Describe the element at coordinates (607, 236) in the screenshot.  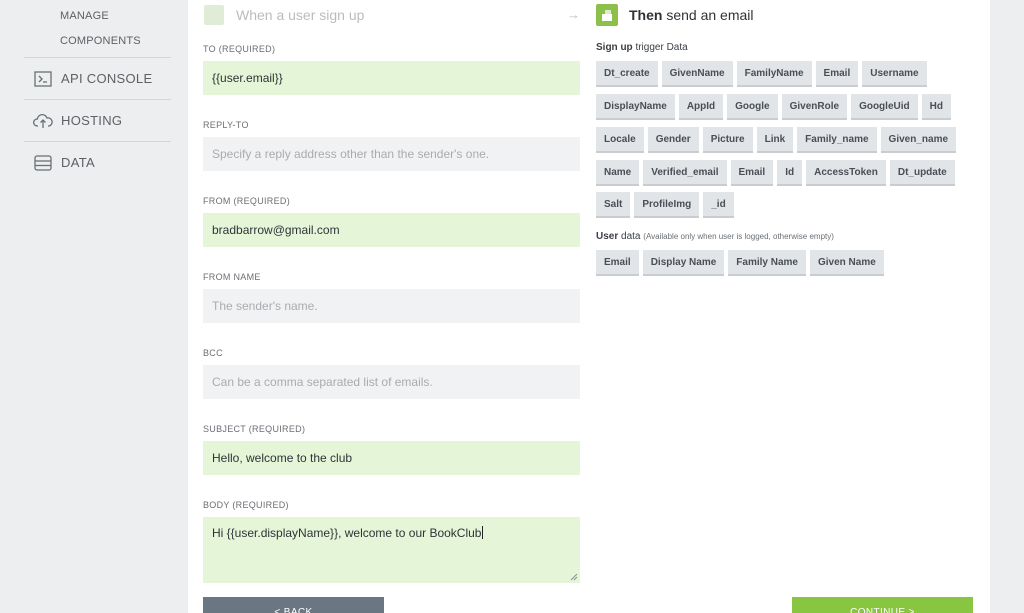
I see `user-data-title-bold: User` at that location.